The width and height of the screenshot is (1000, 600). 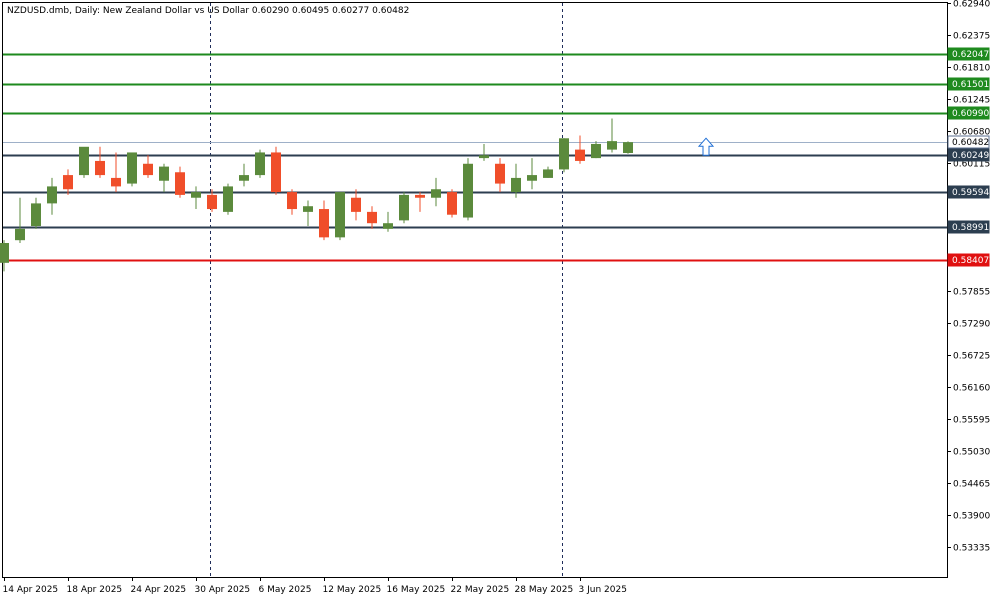 I want to click on price-tag-label: 0.62047, so click(x=970, y=55).